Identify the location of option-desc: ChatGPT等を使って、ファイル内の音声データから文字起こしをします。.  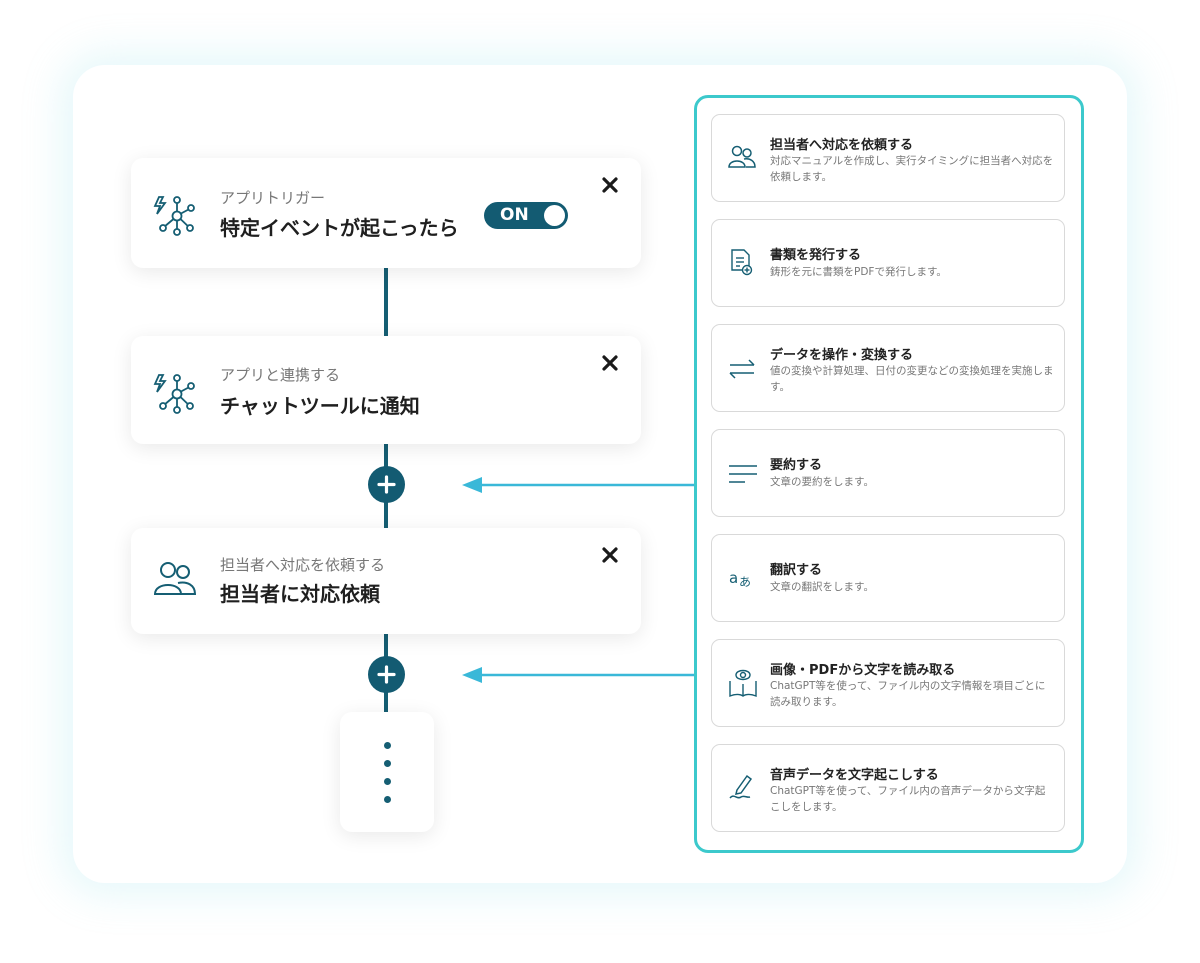
(908, 799).